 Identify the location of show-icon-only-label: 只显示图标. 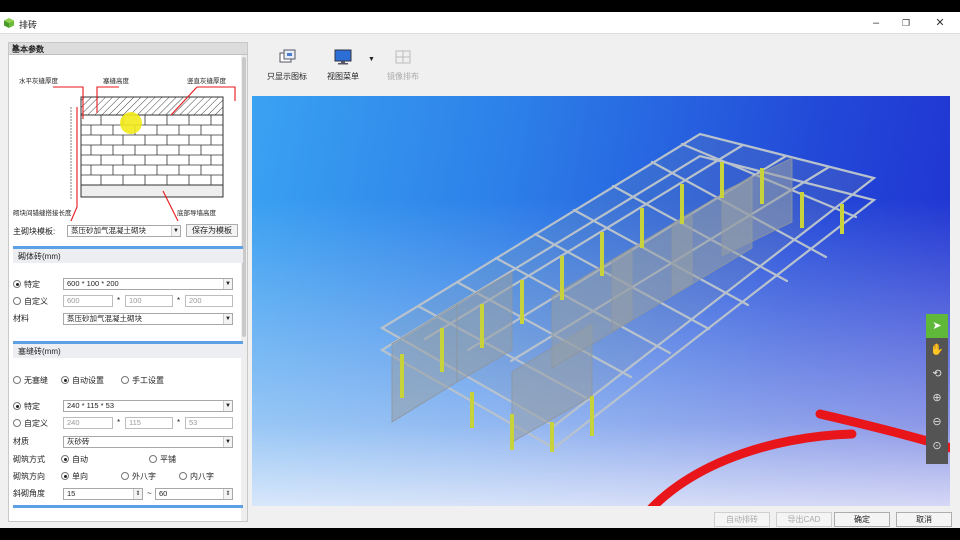
(287, 76).